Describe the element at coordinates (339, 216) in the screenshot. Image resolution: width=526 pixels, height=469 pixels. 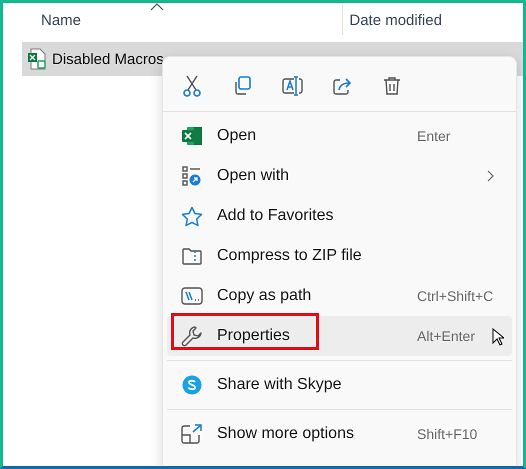
I see `menu-item: Add to Favorites` at that location.